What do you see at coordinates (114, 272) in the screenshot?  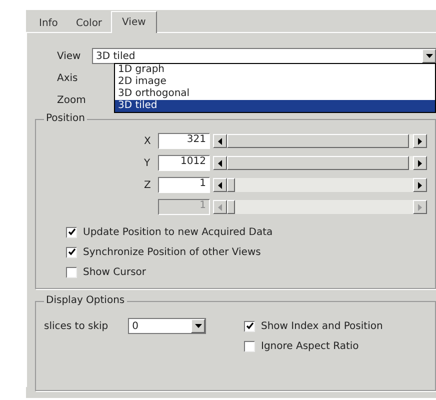 I see `checkbox-label: Show Cursor` at bounding box center [114, 272].